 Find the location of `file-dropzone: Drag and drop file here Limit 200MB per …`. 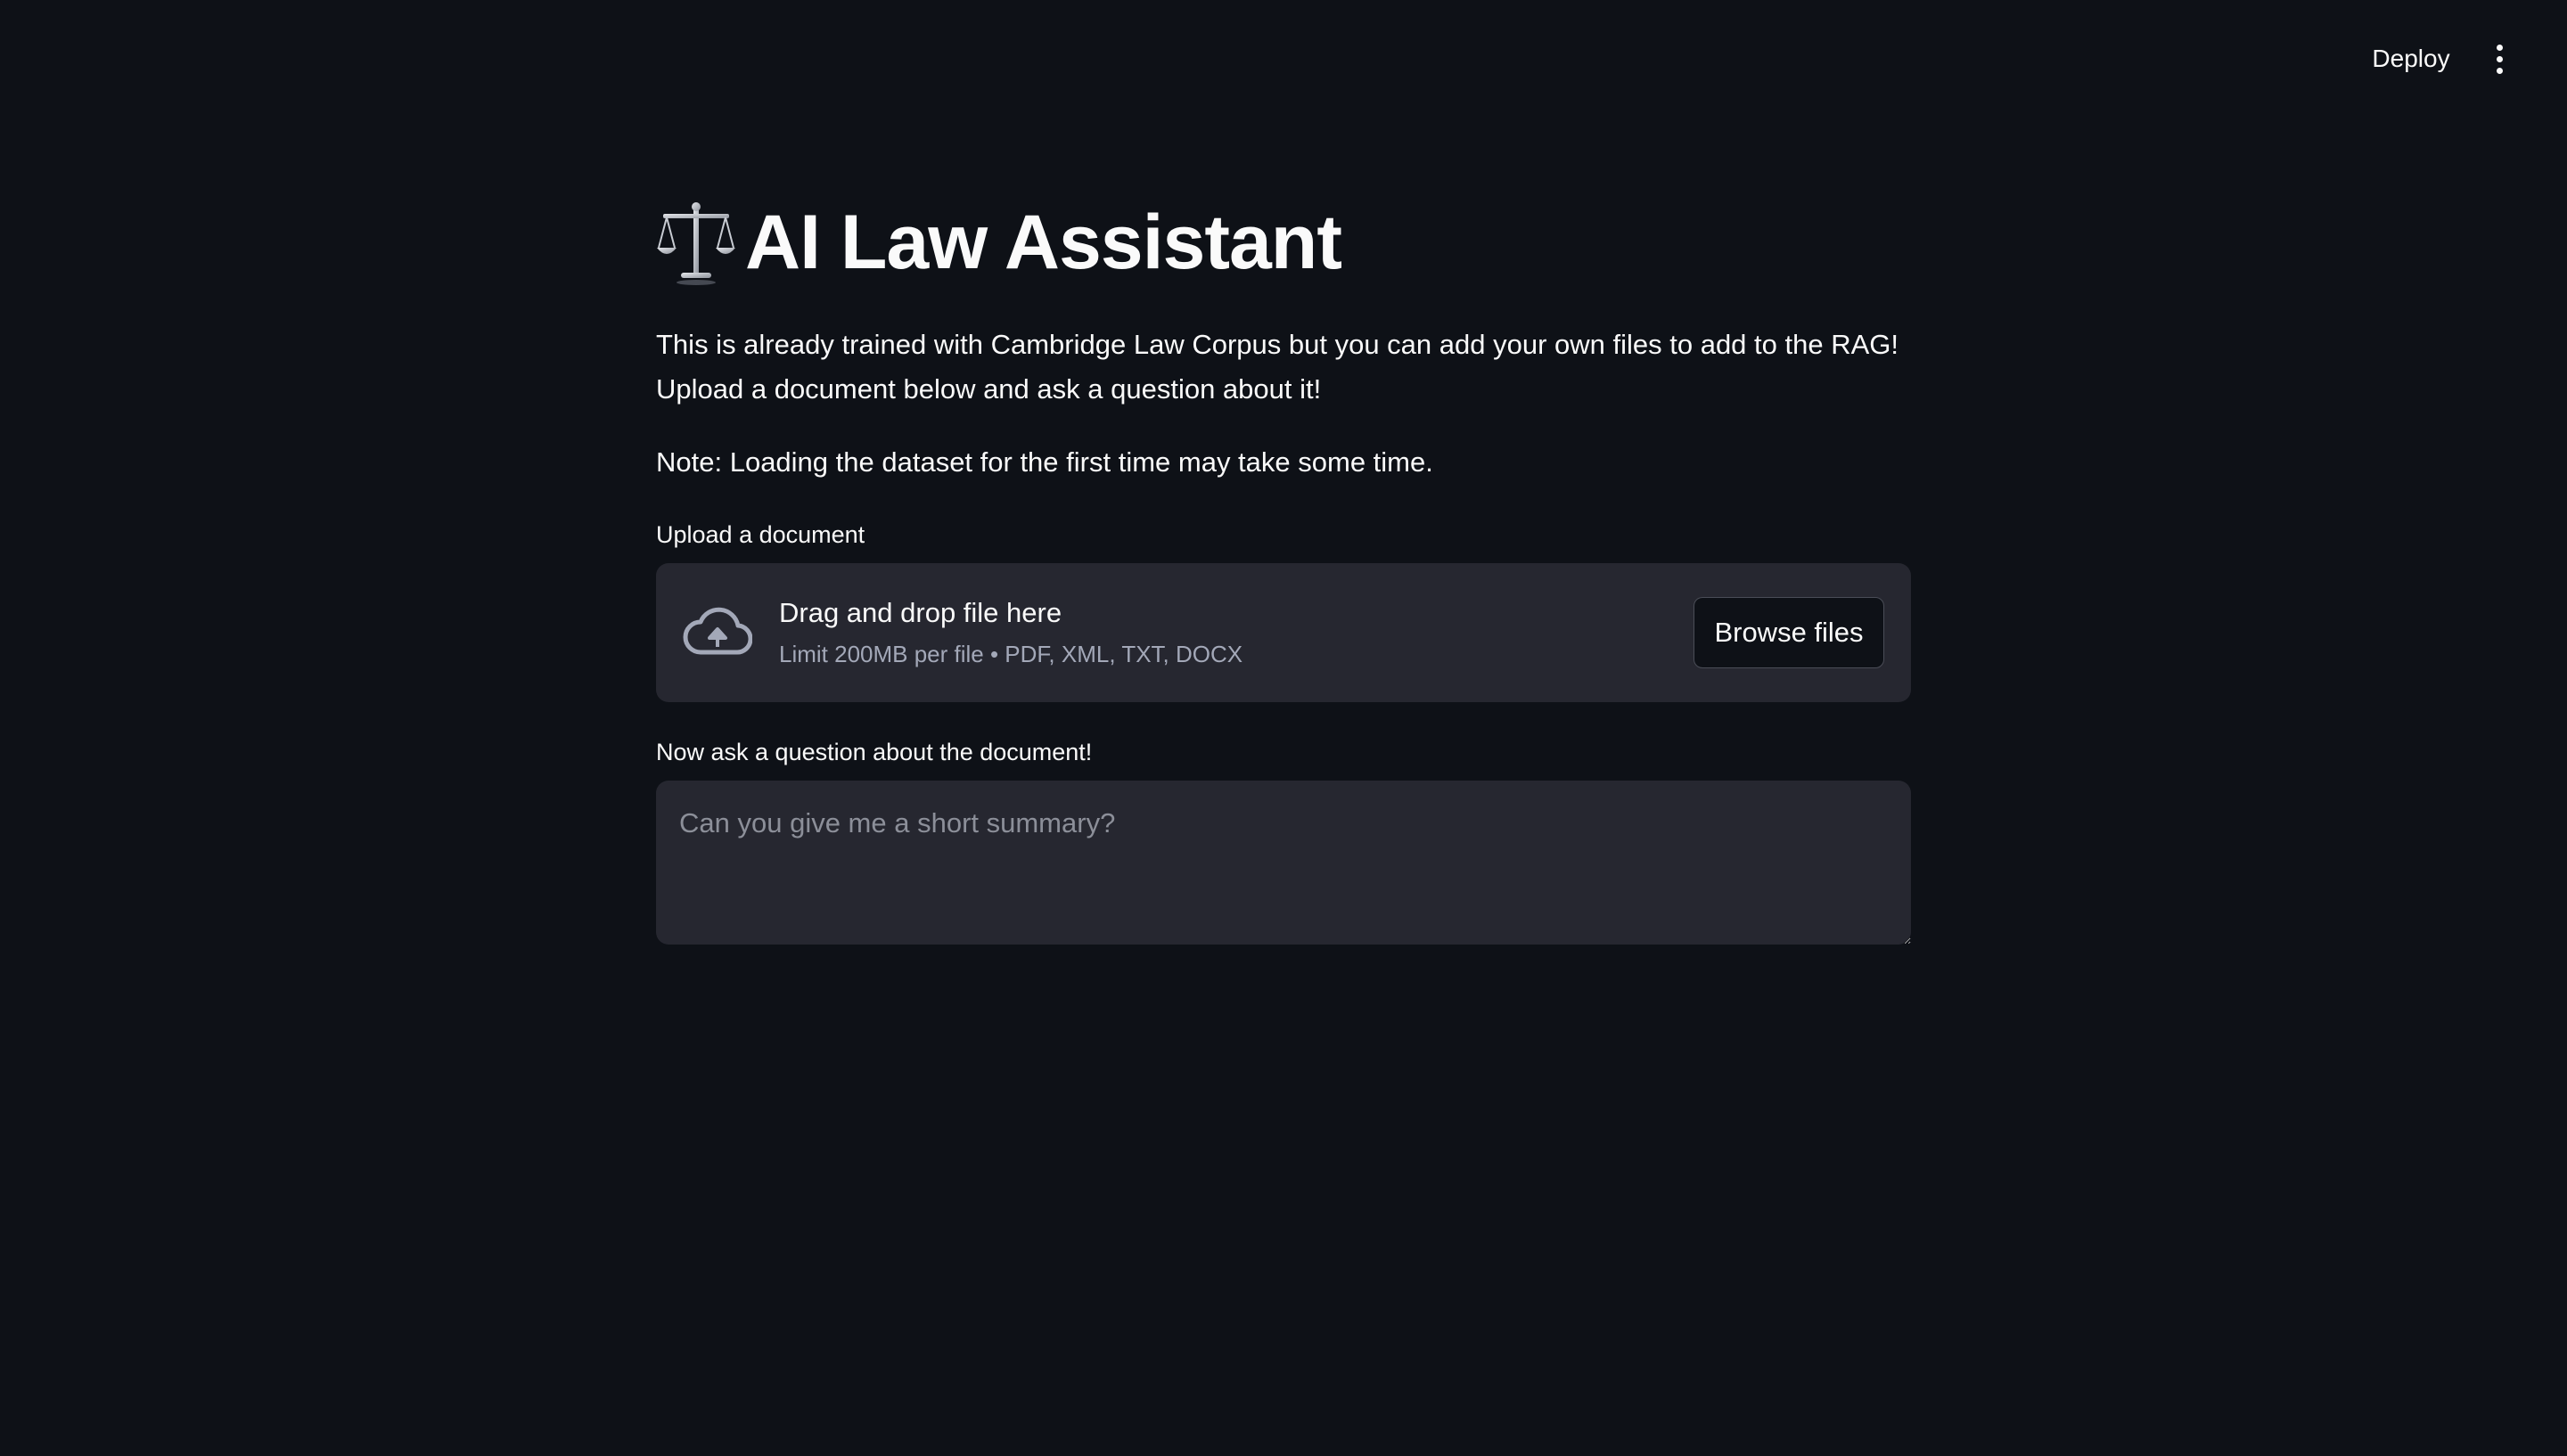

file-dropzone: Drag and drop file here Limit 200MB per … is located at coordinates (1283, 633).